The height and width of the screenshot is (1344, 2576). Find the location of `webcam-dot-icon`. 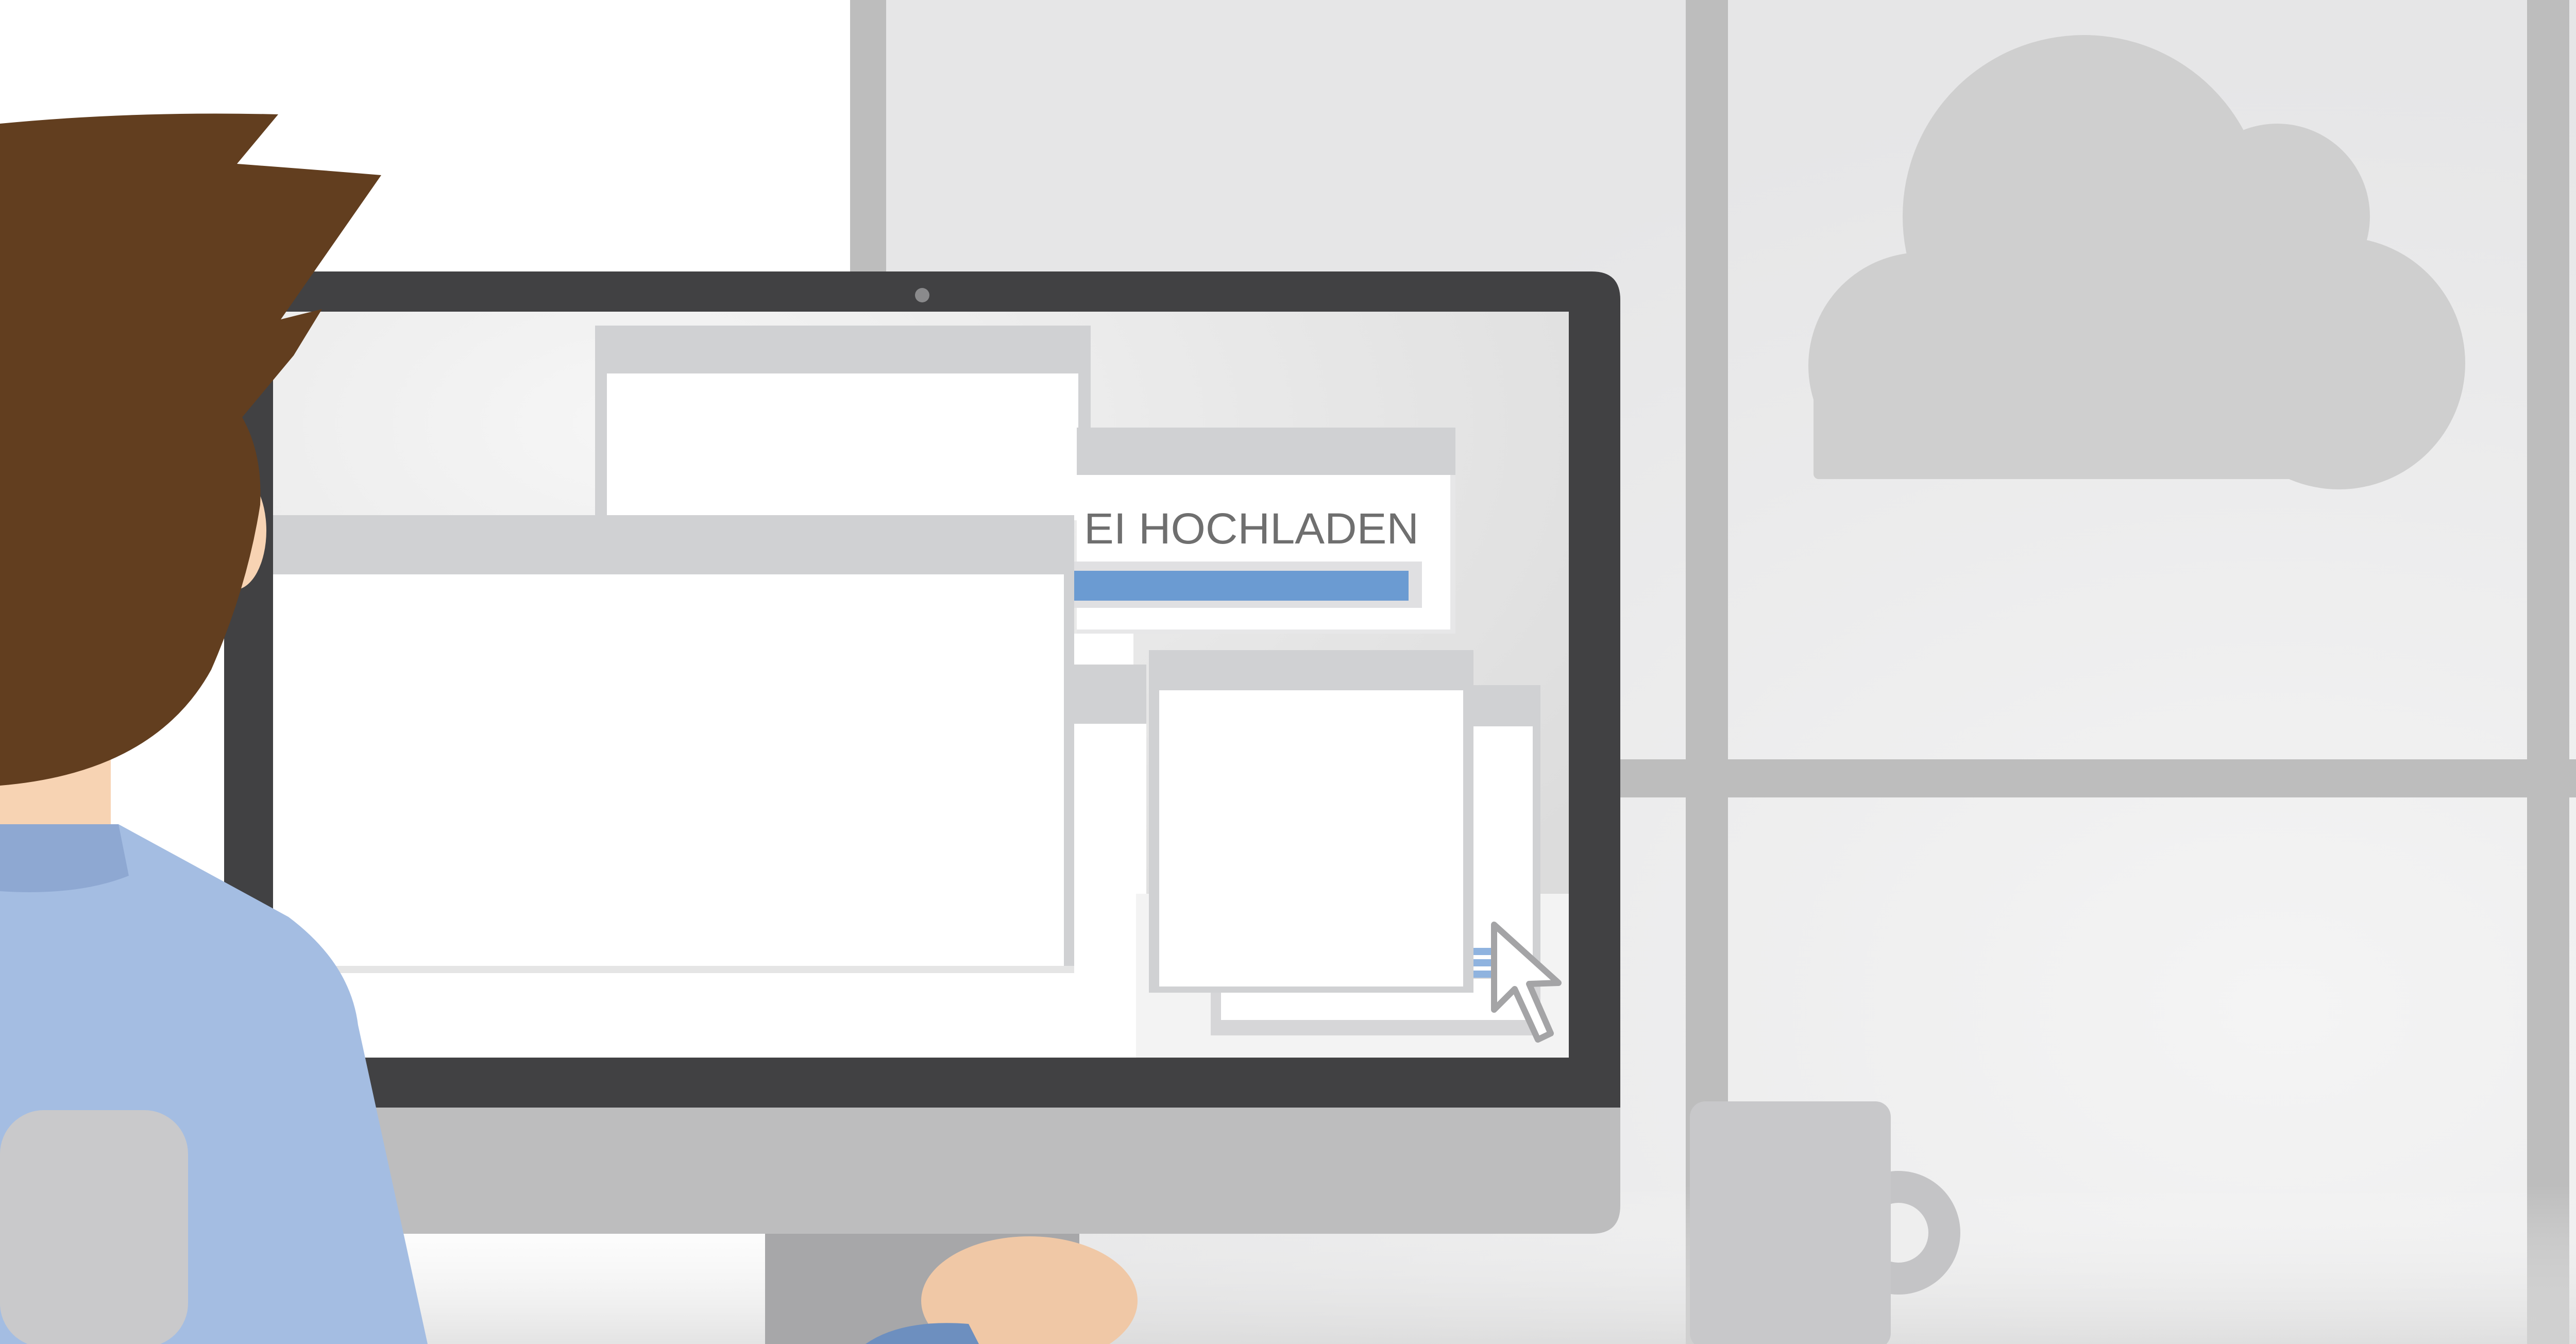

webcam-dot-icon is located at coordinates (922, 295).